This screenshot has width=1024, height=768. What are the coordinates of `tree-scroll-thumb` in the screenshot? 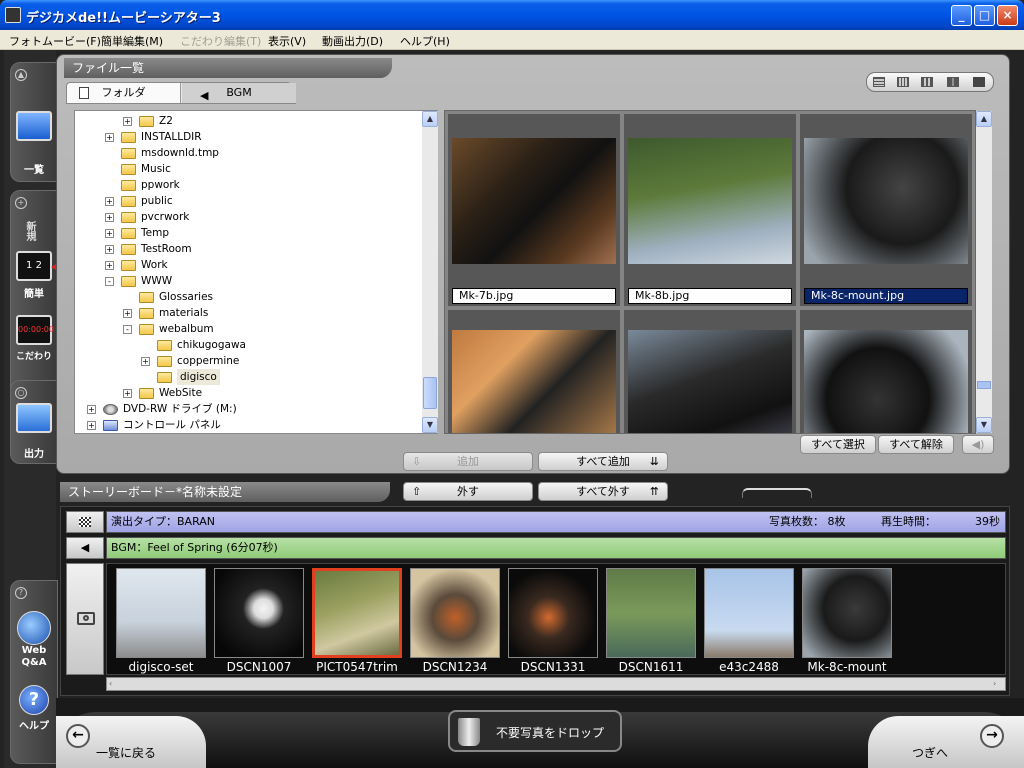 It's located at (430, 393).